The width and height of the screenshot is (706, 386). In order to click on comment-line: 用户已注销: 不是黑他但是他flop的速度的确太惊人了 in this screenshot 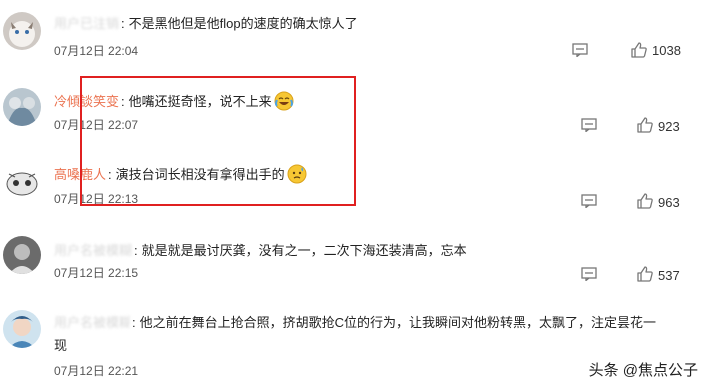, I will do `click(206, 23)`.